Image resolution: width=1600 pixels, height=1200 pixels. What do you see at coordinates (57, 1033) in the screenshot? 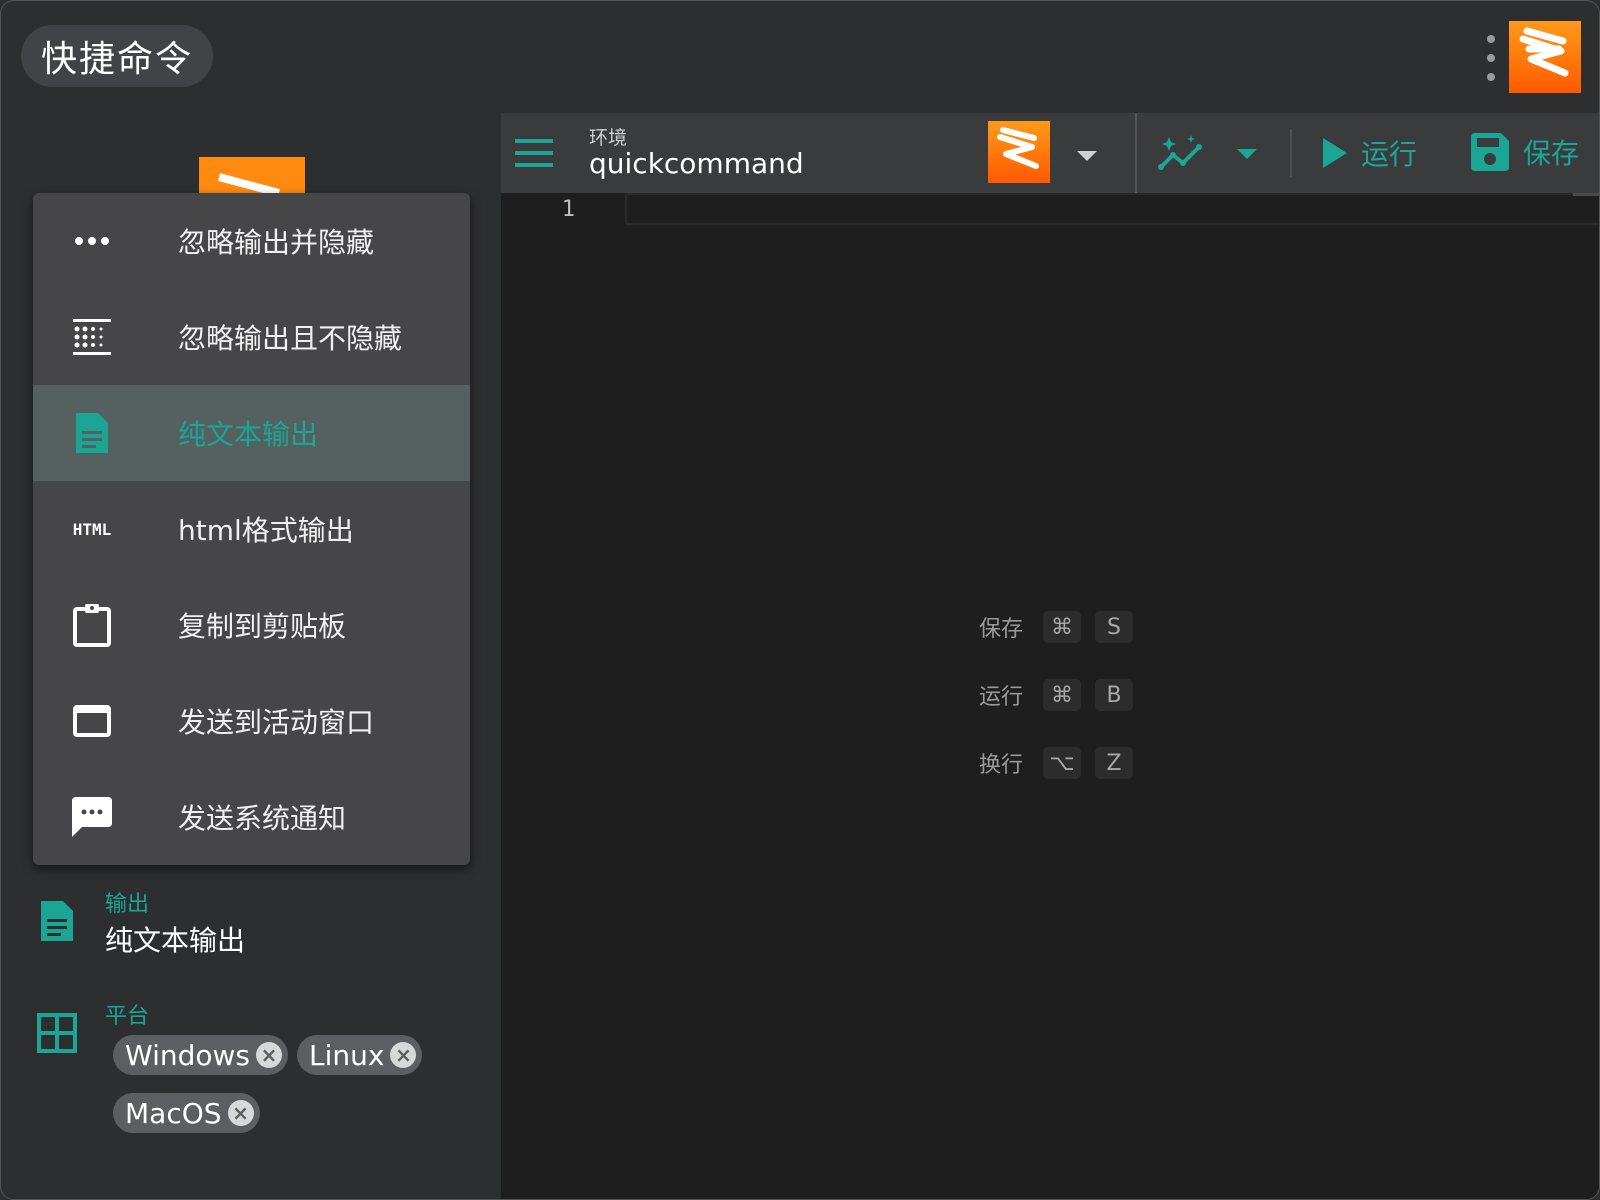
I see `grid-icon` at bounding box center [57, 1033].